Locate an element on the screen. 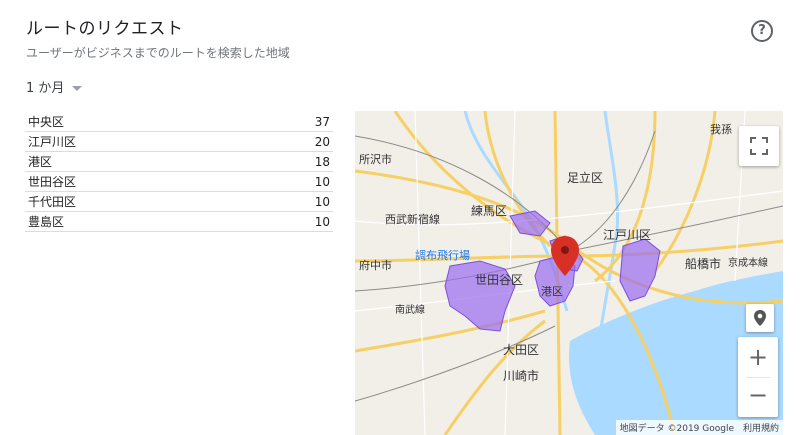 The image size is (800, 435). period-dropdown: 1 か月 is located at coordinates (54, 86).